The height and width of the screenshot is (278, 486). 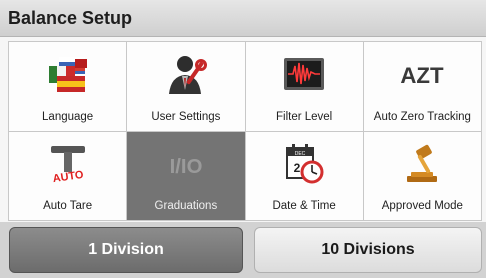 I want to click on calendar-day-text: 2, so click(x=297, y=168).